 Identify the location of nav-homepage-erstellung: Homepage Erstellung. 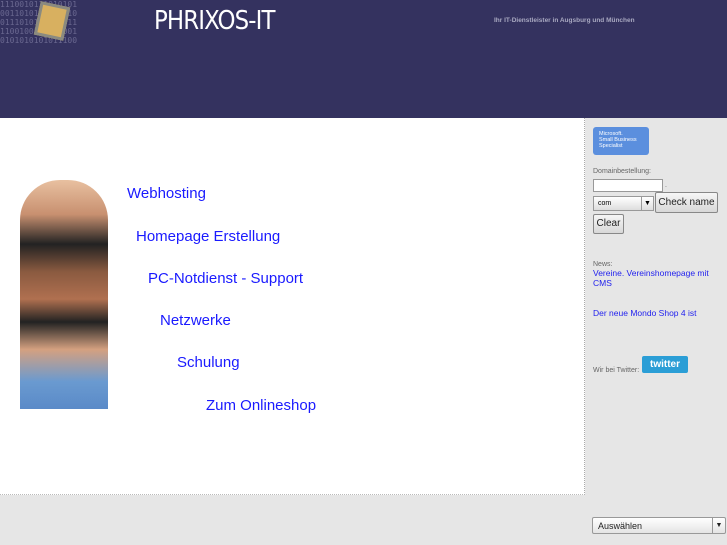
(208, 236).